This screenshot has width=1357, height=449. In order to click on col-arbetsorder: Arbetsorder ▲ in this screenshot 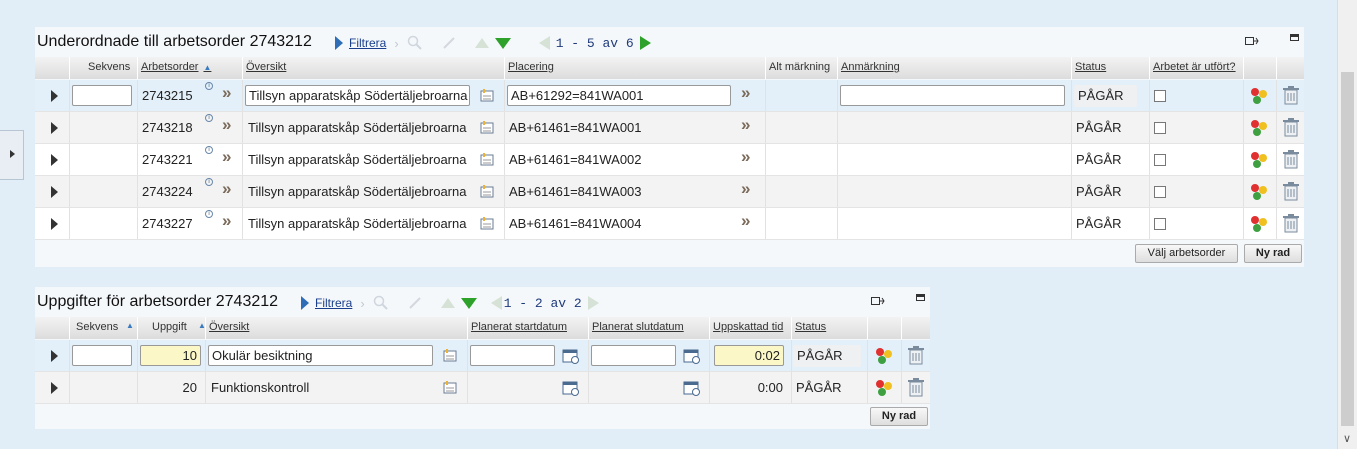, I will do `click(189, 68)`.